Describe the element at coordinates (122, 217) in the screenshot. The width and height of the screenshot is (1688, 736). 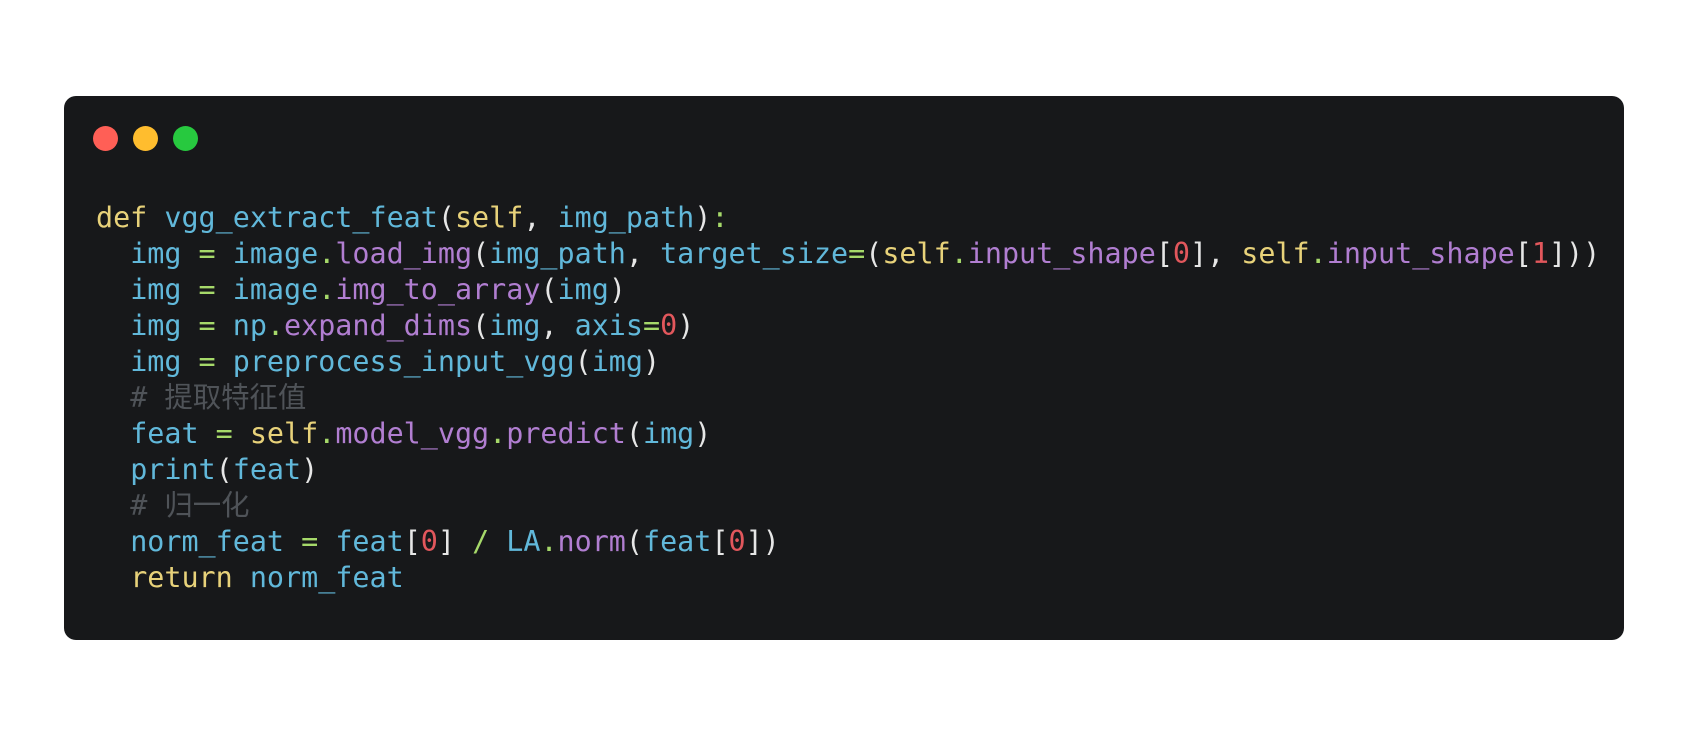
I see `code-token: def` at that location.